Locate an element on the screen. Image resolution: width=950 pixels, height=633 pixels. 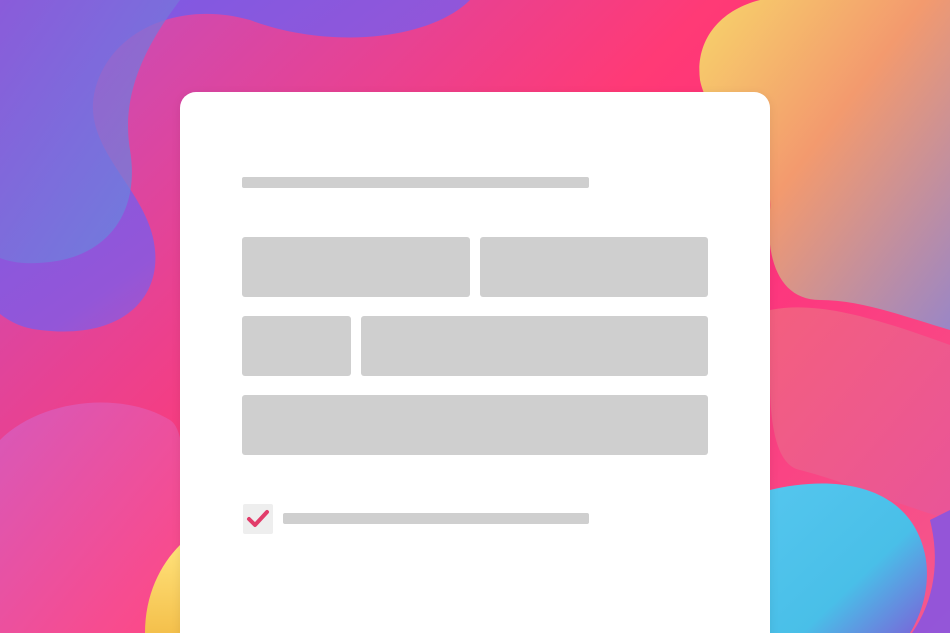
top-left-inner-blob is located at coordinates (90, 132).